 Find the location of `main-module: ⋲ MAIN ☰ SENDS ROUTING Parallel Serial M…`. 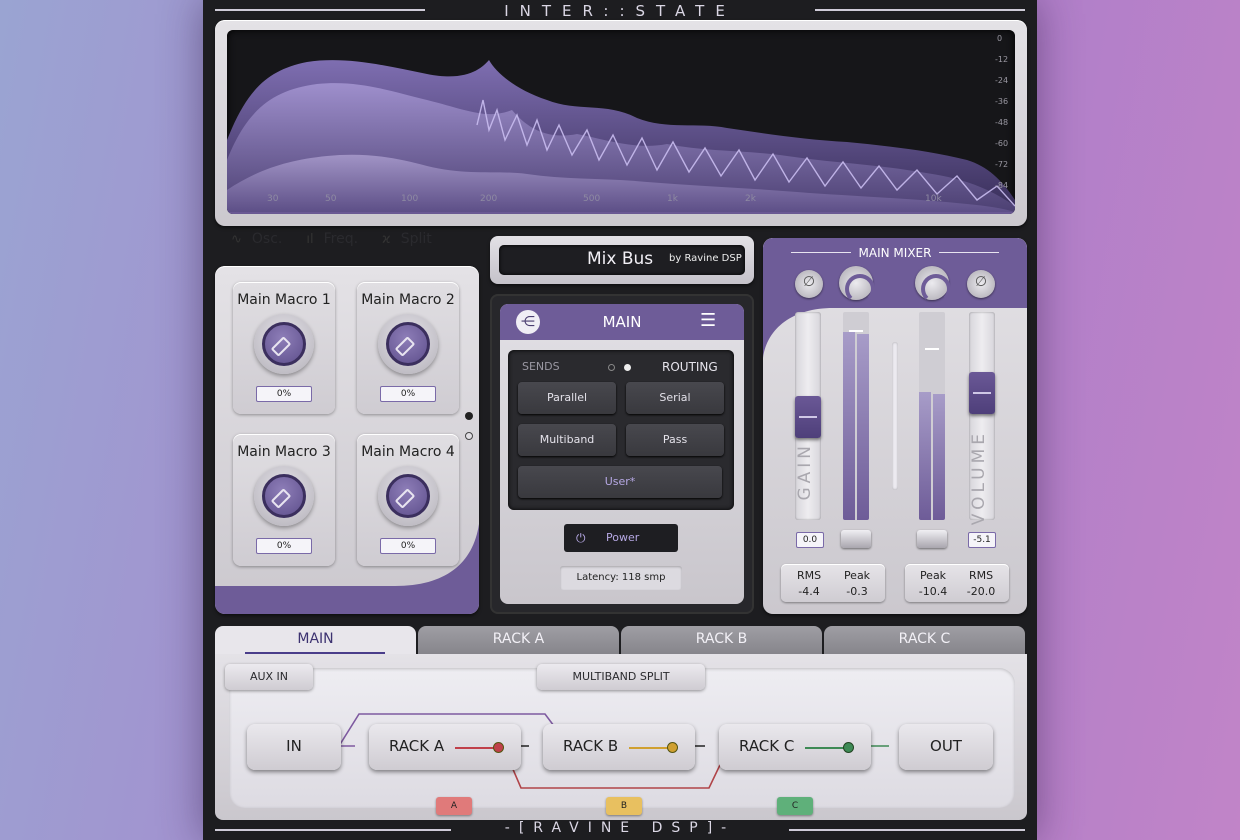

main-module: ⋲ MAIN ☰ SENDS ROUTING Parallel Serial M… is located at coordinates (622, 454).